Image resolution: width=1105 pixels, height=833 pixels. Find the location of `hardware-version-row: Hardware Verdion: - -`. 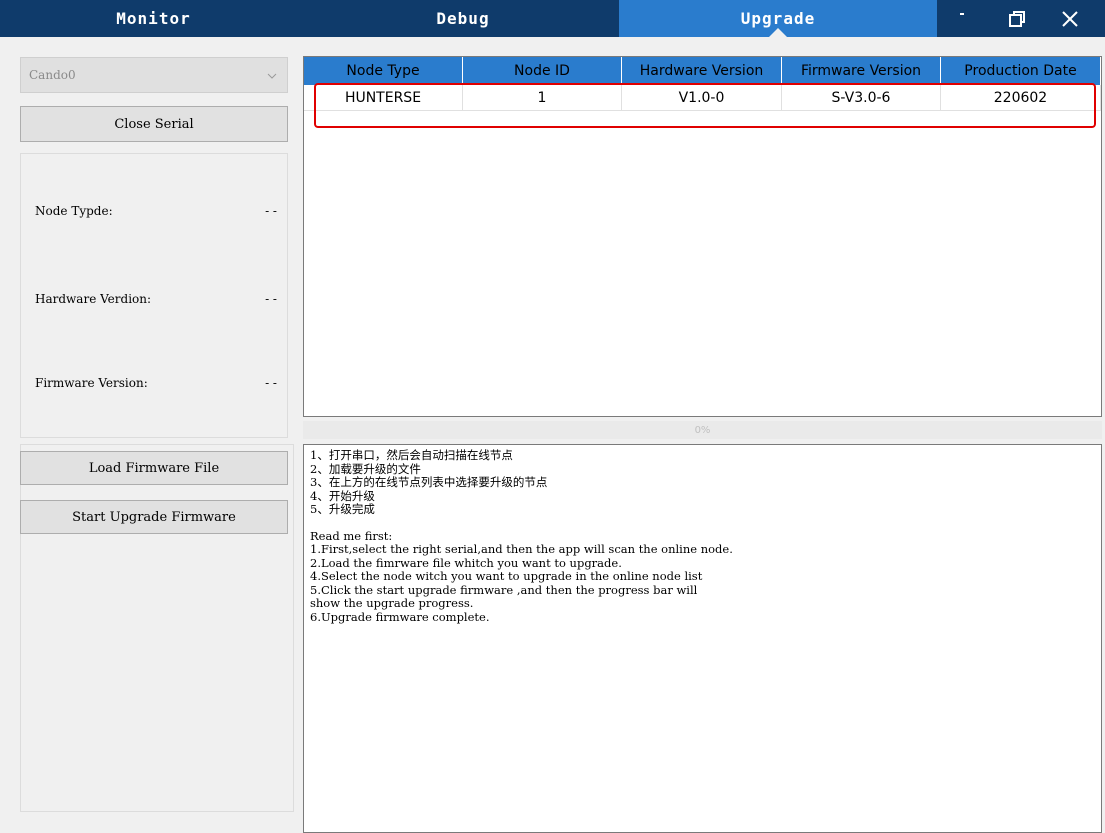

hardware-version-row: Hardware Verdion: - - is located at coordinates (156, 299).